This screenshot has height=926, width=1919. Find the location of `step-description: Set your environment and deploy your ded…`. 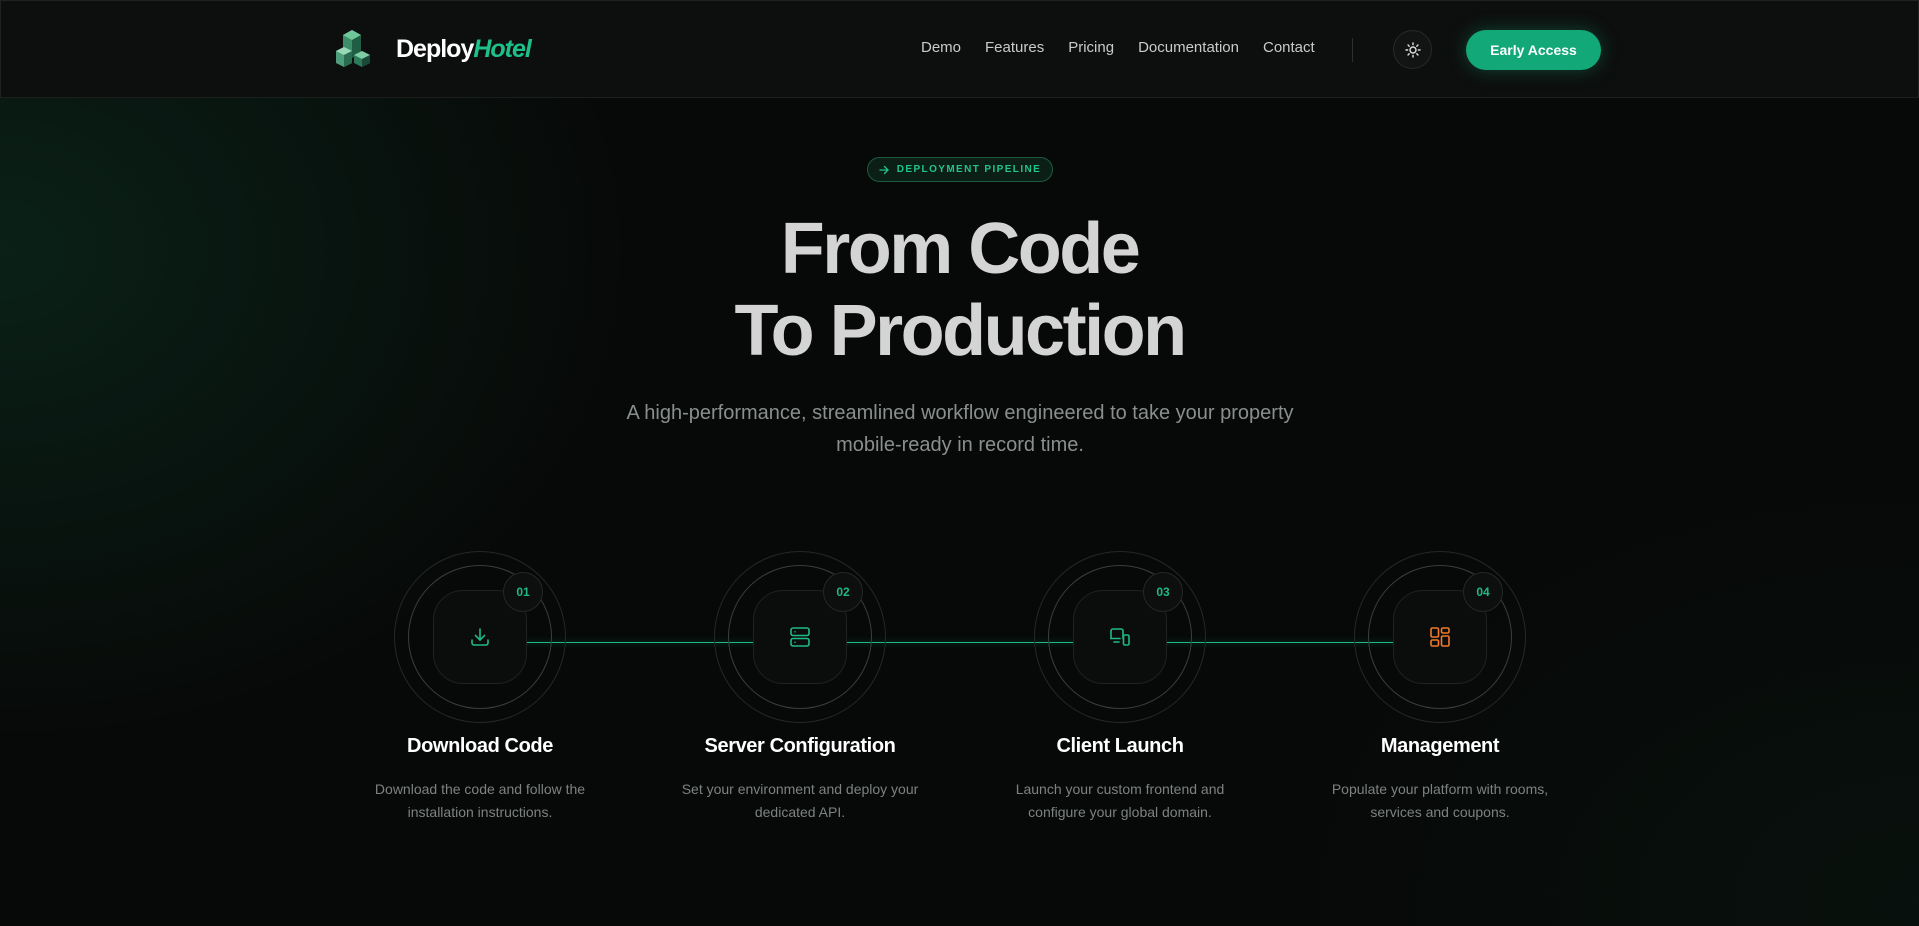

step-description: Set your environment and deploy your ded… is located at coordinates (800, 800).